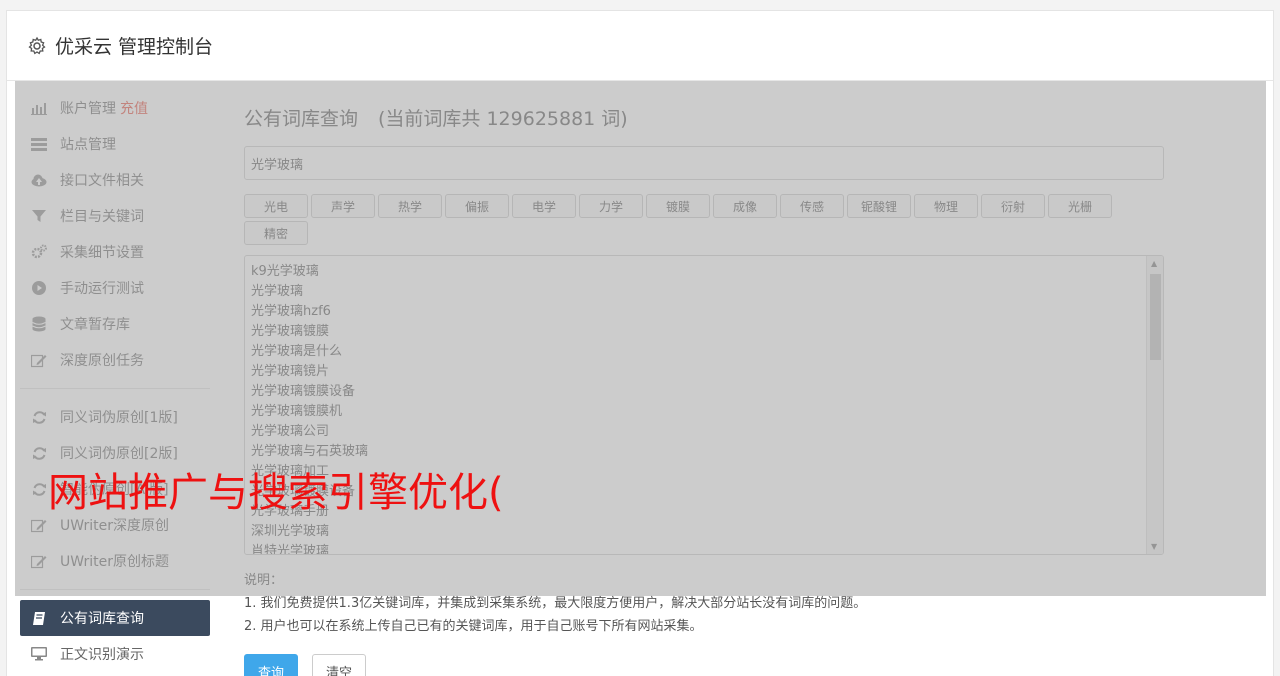  Describe the element at coordinates (102, 361) in the screenshot. I see `sidebar-item-label: 深度原创任务` at that location.